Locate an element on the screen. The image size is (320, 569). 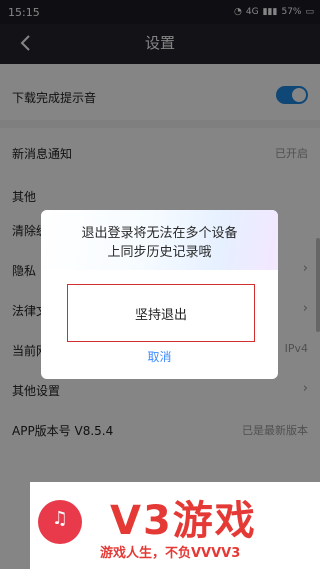
scrollbar is located at coordinates (318, 285).